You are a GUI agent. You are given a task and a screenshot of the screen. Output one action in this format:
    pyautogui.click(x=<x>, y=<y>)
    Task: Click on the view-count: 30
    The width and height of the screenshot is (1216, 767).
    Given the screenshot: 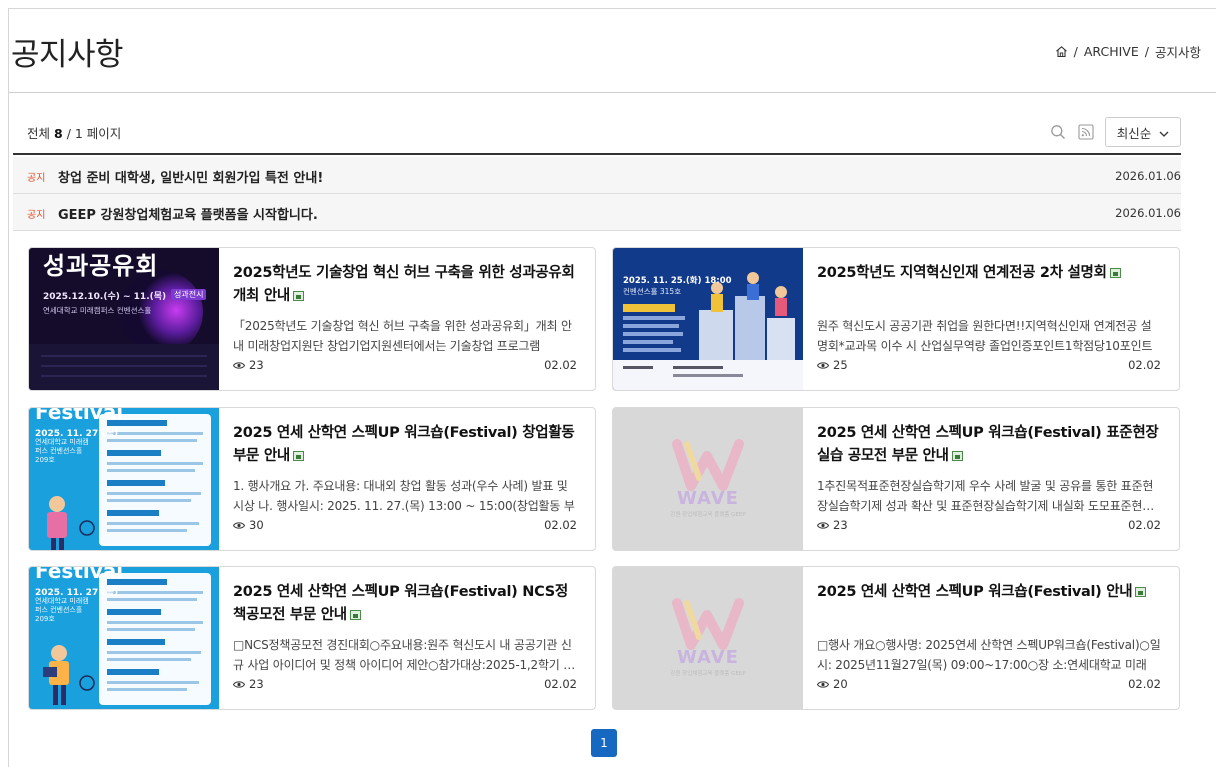 What is the action you would take?
    pyautogui.click(x=248, y=525)
    